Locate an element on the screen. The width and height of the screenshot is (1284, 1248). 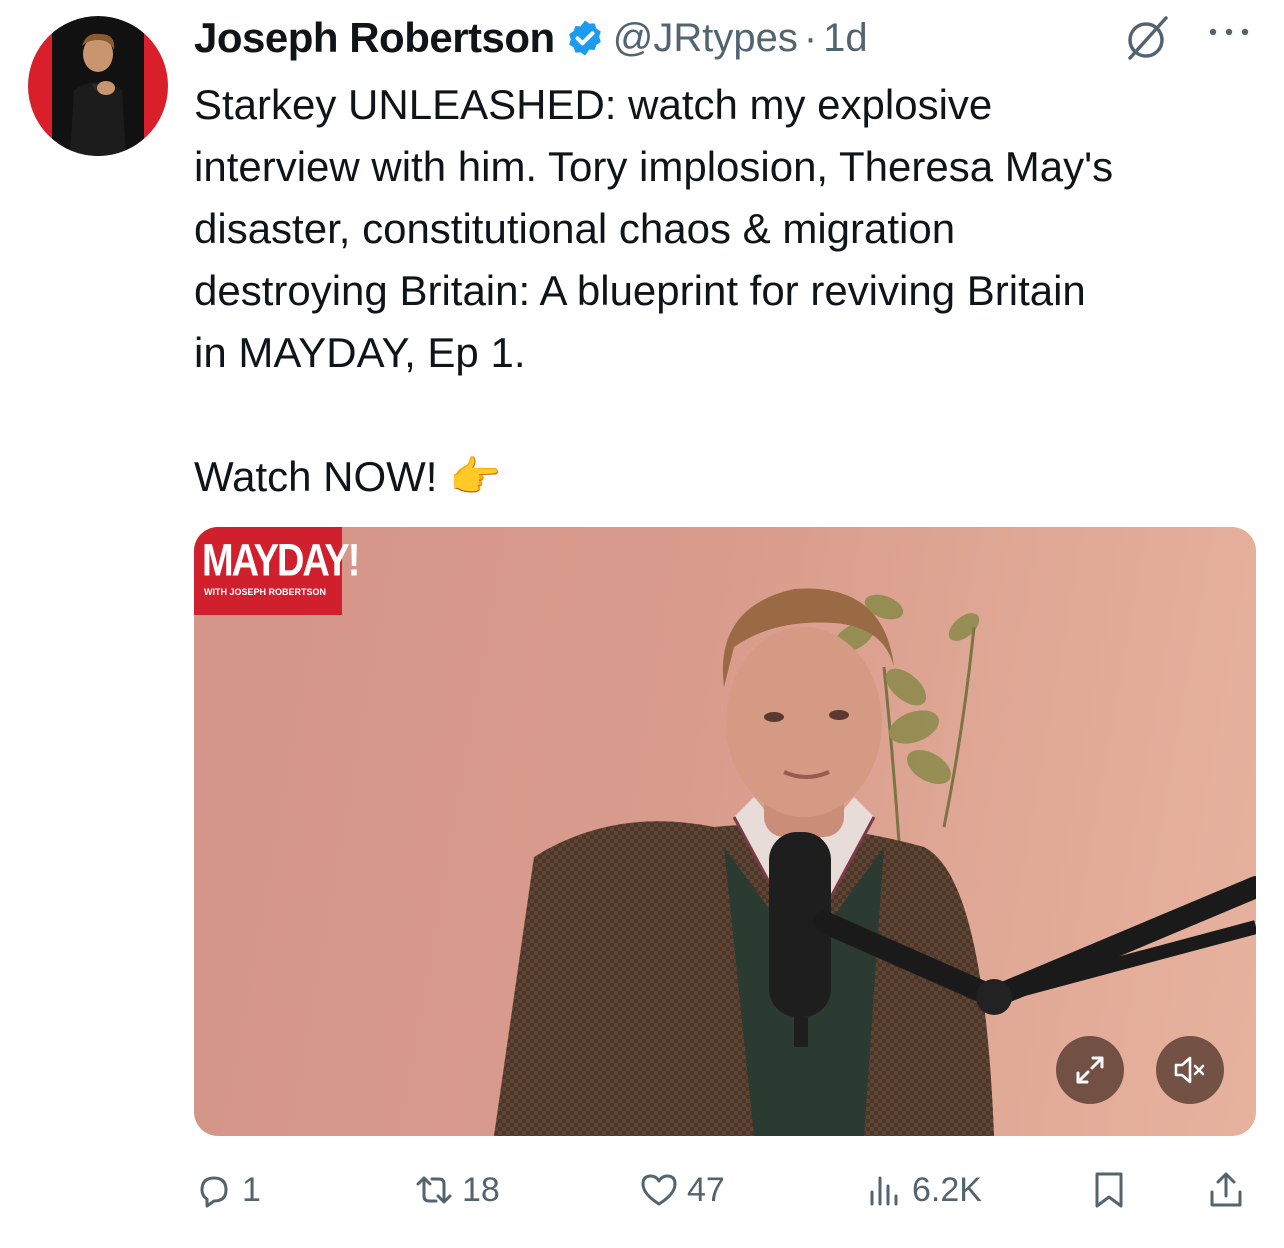
bookmark-button is located at coordinates (1109, 1190).